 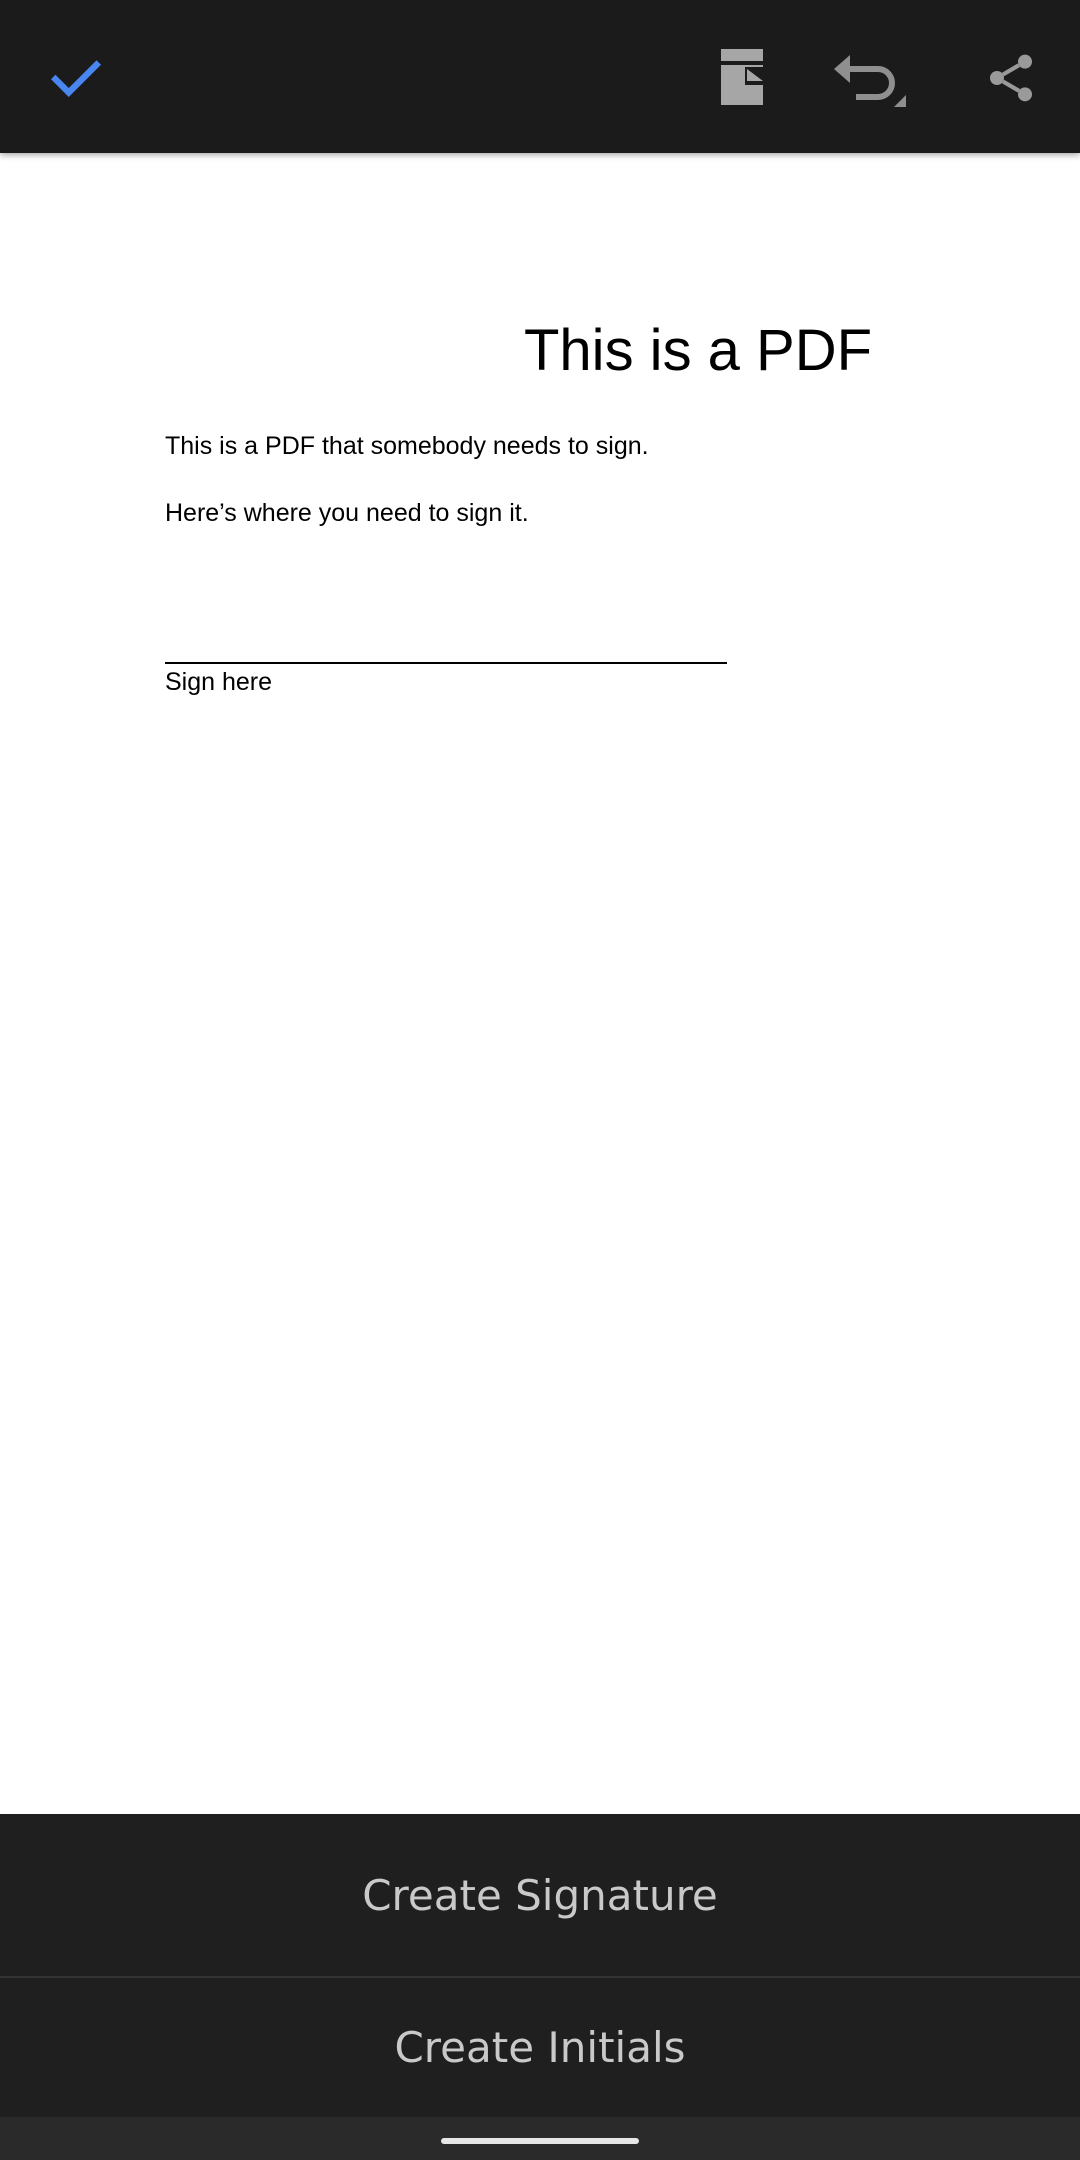 I want to click on check-icon, so click(x=76, y=78).